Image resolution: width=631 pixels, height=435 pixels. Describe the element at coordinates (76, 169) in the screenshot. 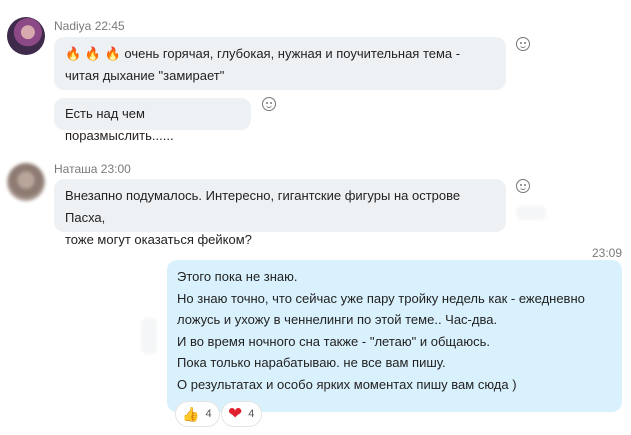

I see `sender-name: Наташа` at that location.